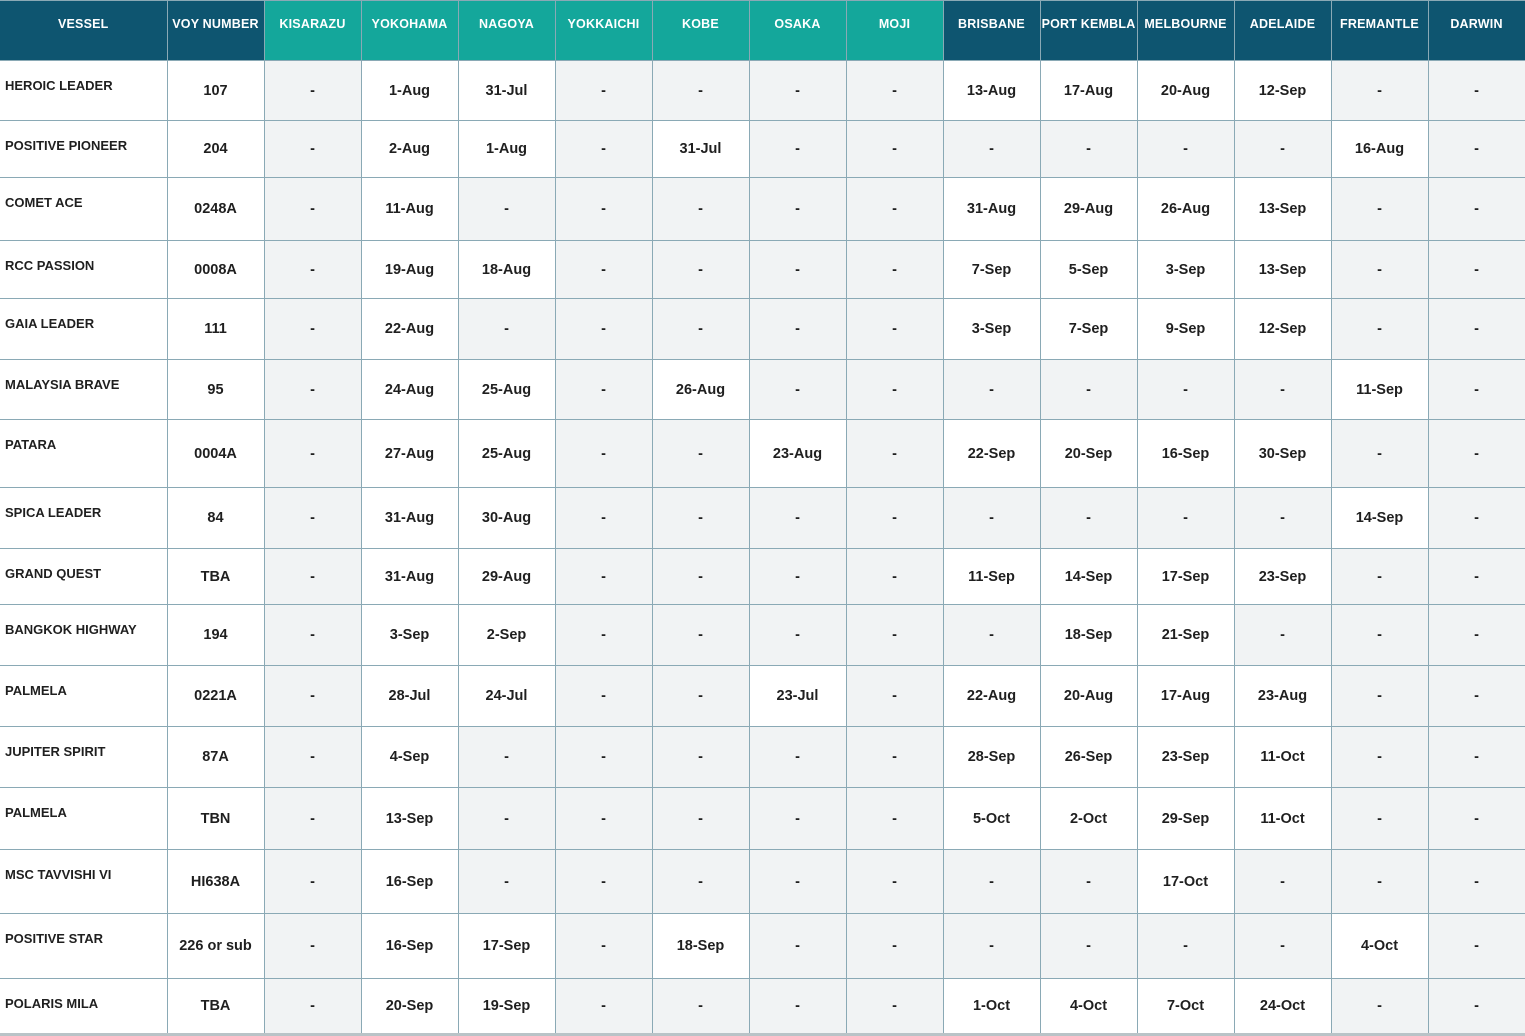  What do you see at coordinates (1185, 30) in the screenshot?
I see `column-header-melbourne: MELBOURNE` at bounding box center [1185, 30].